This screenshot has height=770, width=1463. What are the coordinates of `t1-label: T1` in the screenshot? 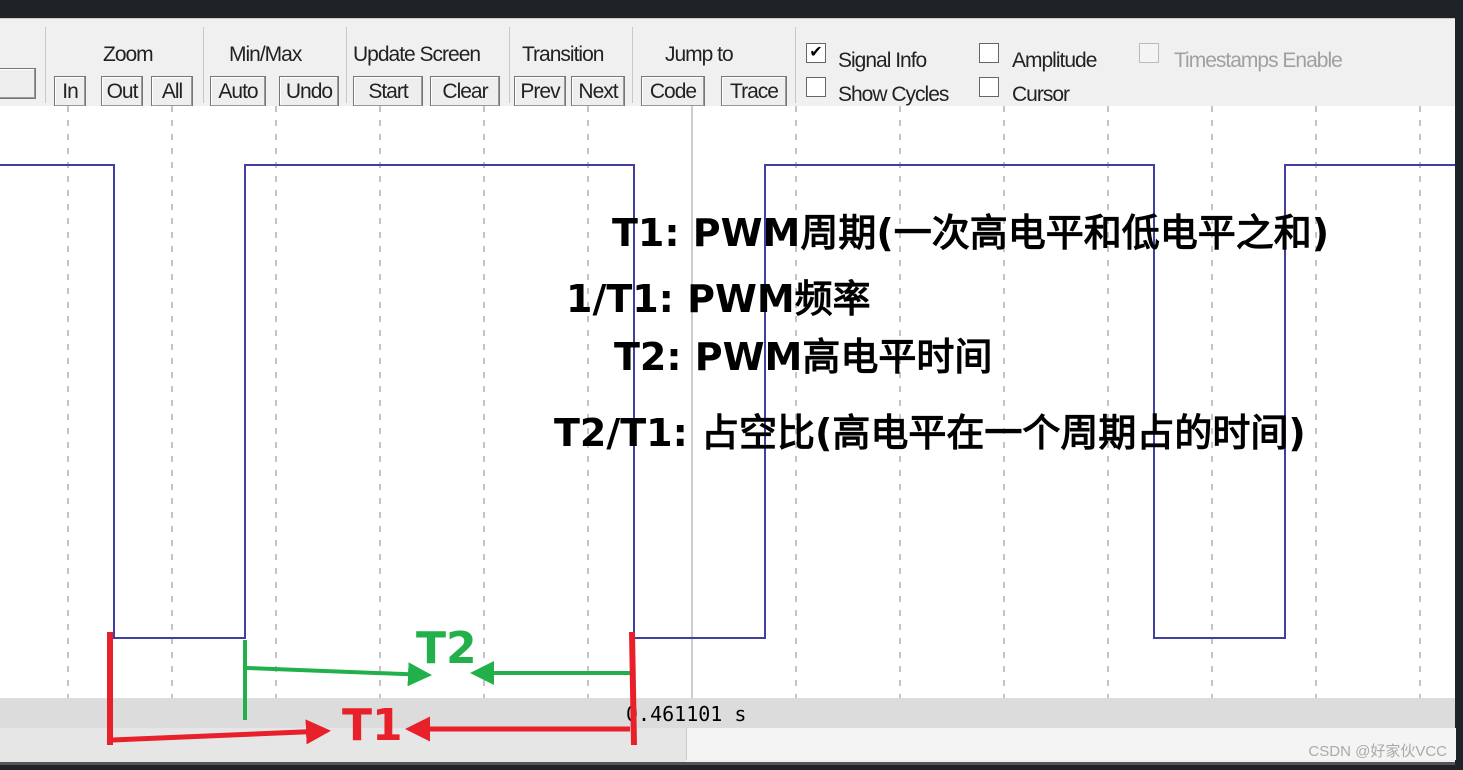 It's located at (372, 725).